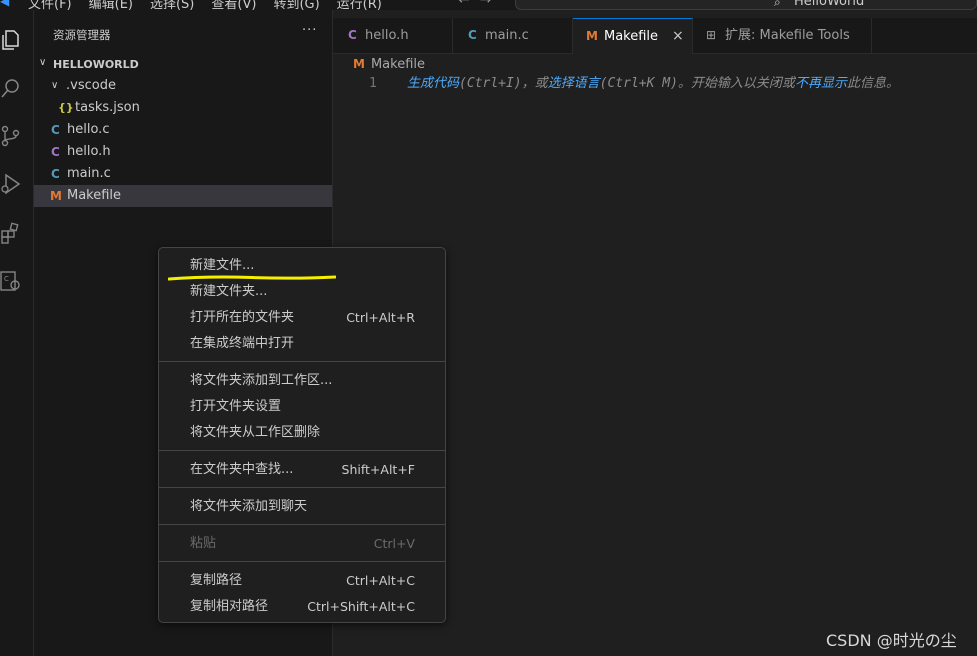 The width and height of the screenshot is (977, 656). What do you see at coordinates (479, 4) in the screenshot?
I see `nav-back-forward-icon: ←→` at bounding box center [479, 4].